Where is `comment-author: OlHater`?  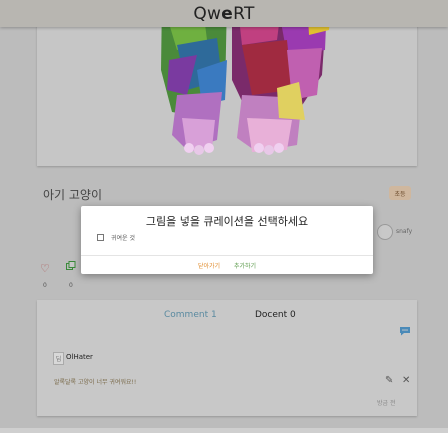
comment-author: OlHater is located at coordinates (79, 357).